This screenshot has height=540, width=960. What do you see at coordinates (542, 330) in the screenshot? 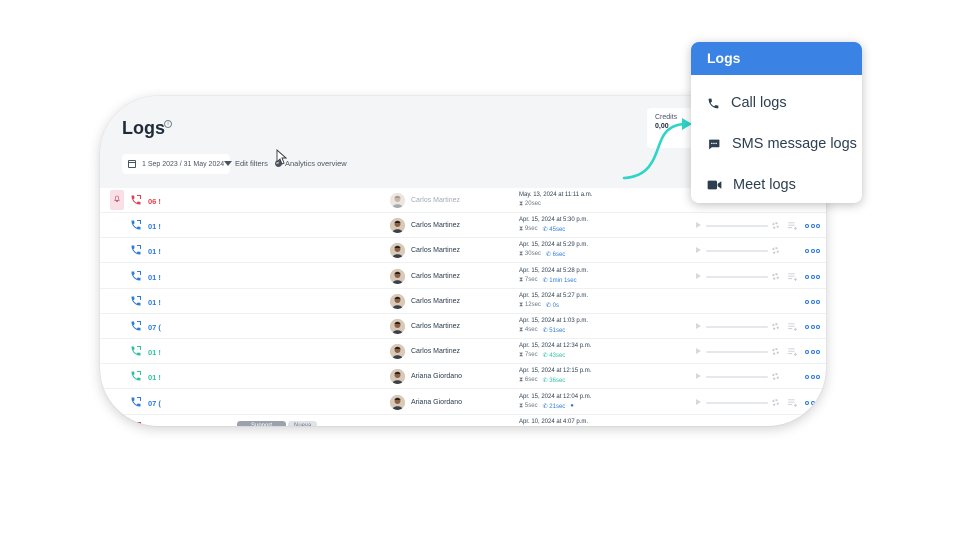
I see `call-durations: ⧗ 4sec ✆ 51sec` at bounding box center [542, 330].